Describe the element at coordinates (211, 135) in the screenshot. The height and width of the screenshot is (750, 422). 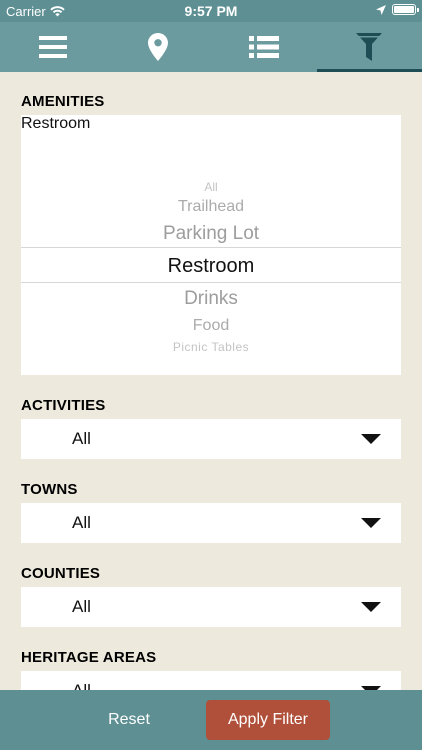
I see `amenities-select: Restroom` at that location.